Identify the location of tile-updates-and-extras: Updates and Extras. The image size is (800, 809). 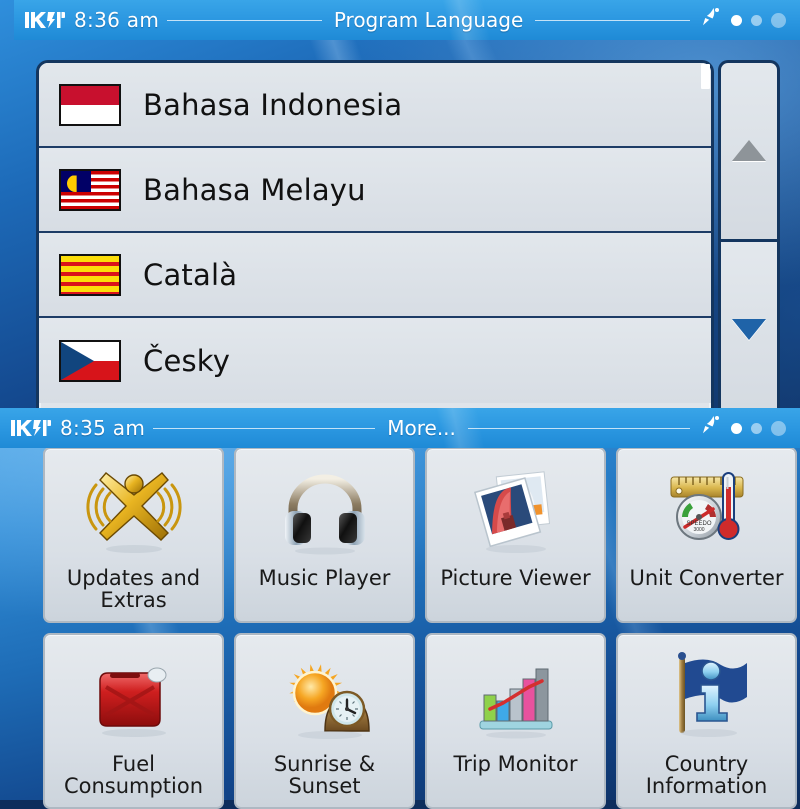
(133, 535).